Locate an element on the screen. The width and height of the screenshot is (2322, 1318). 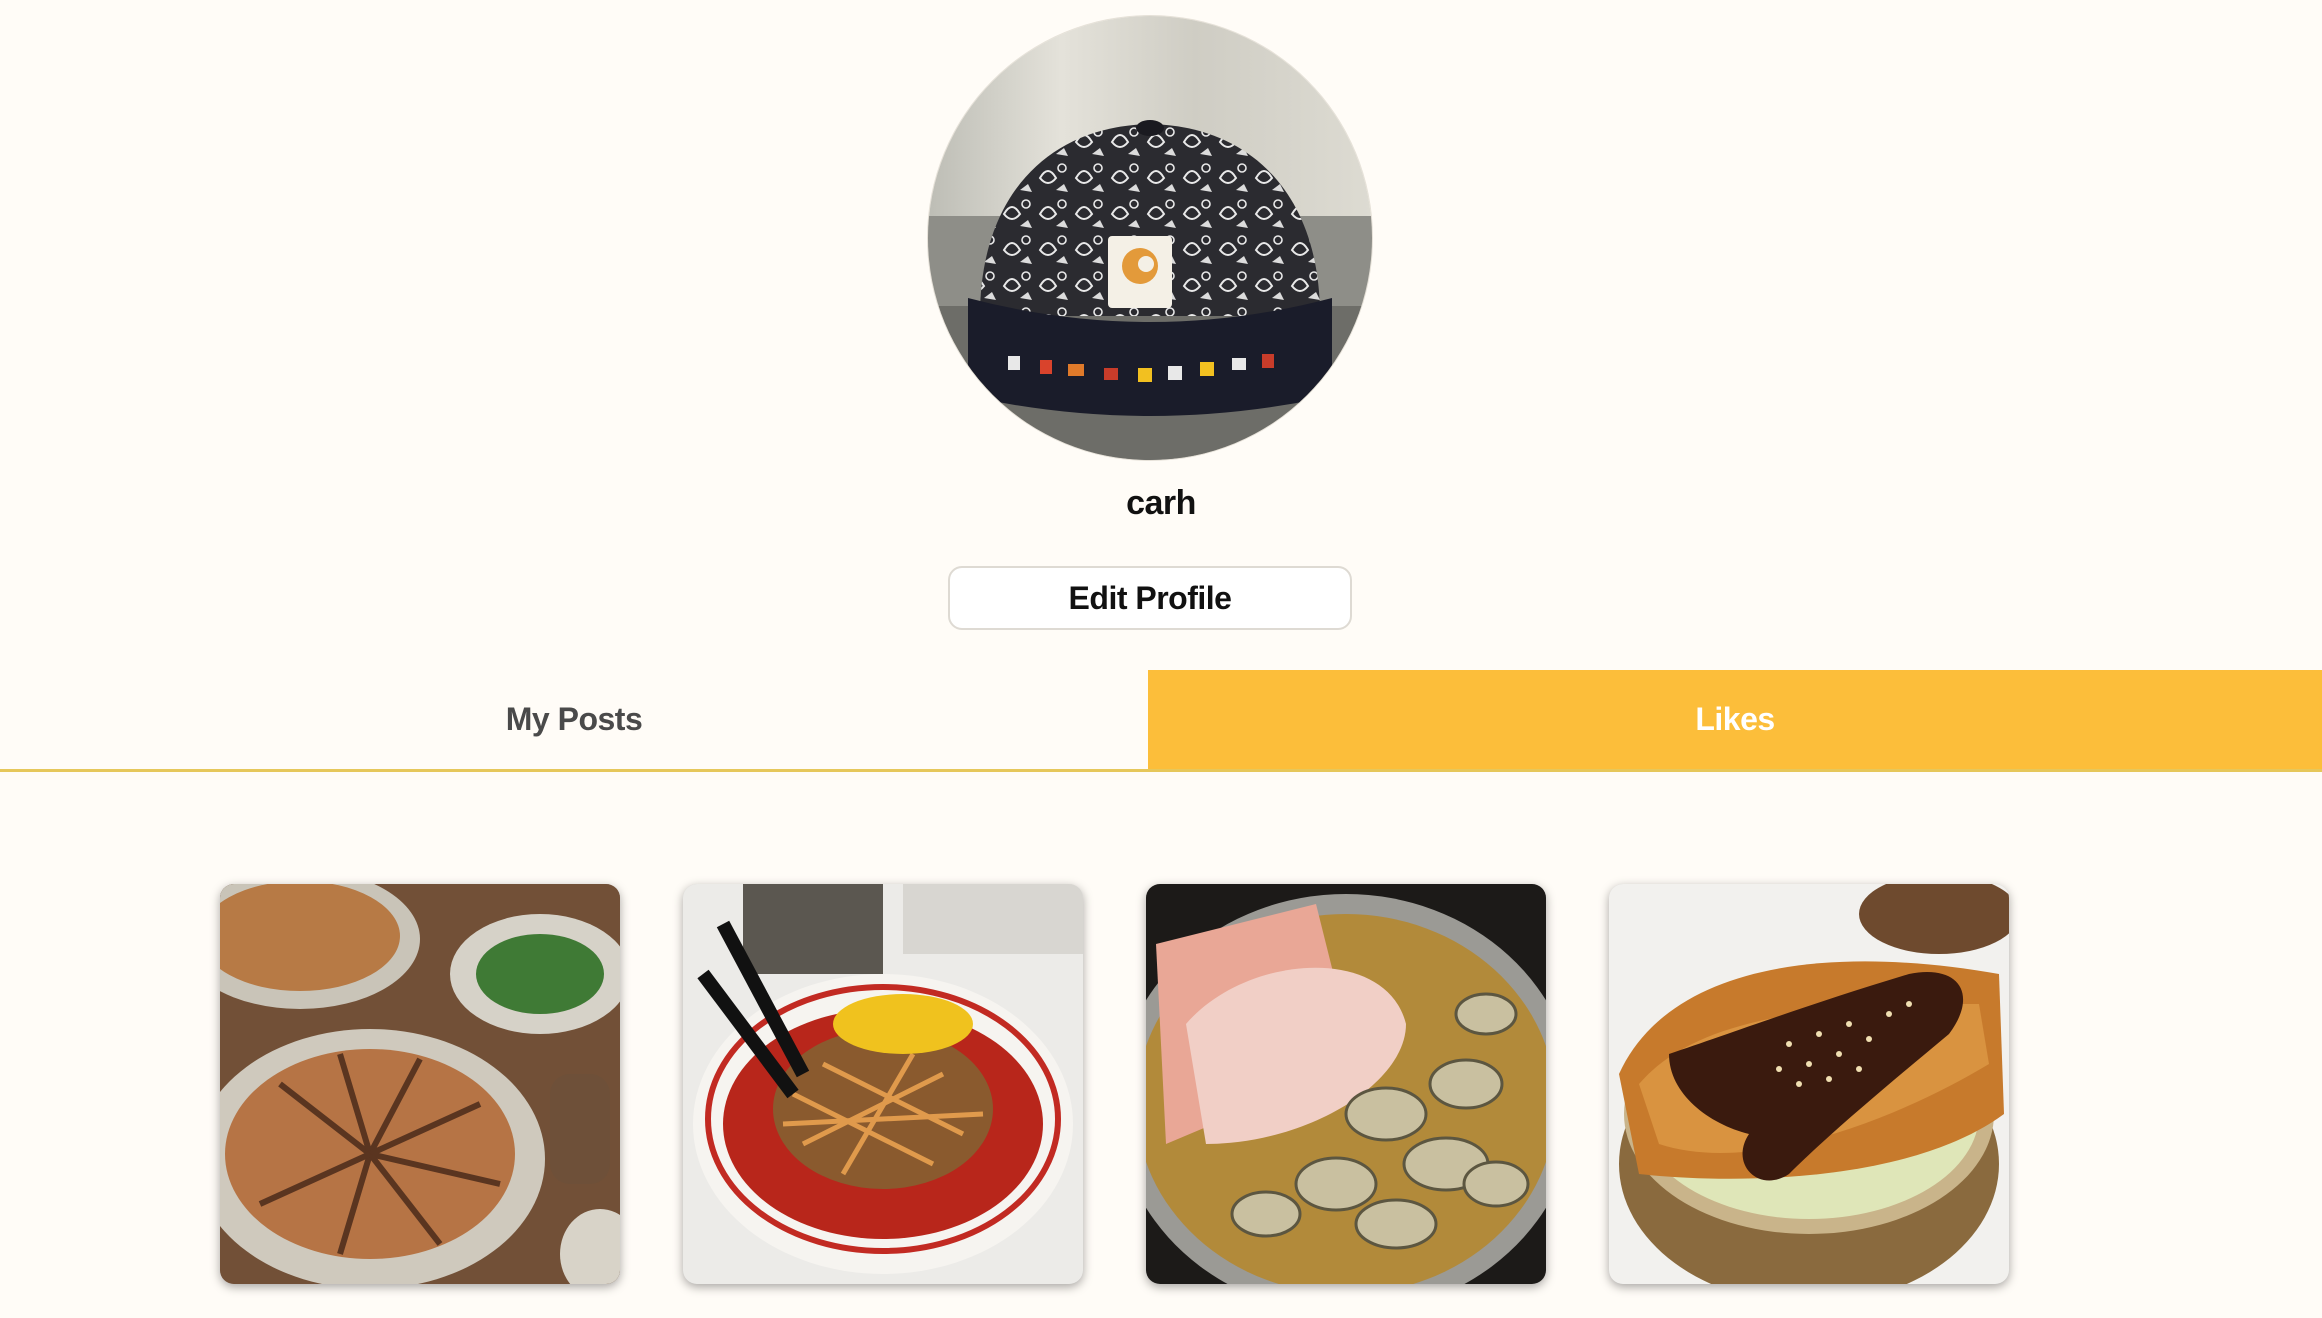
spicy-ramen-photo is located at coordinates (883, 1084).